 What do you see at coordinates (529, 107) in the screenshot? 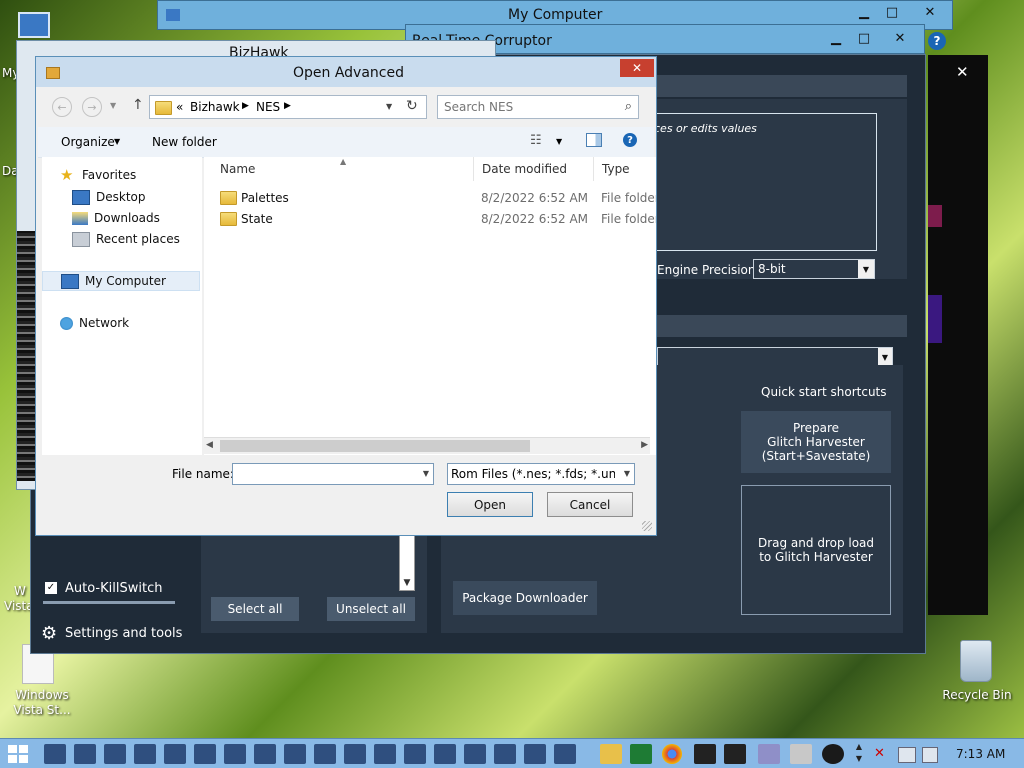
I see `search-input` at bounding box center [529, 107].